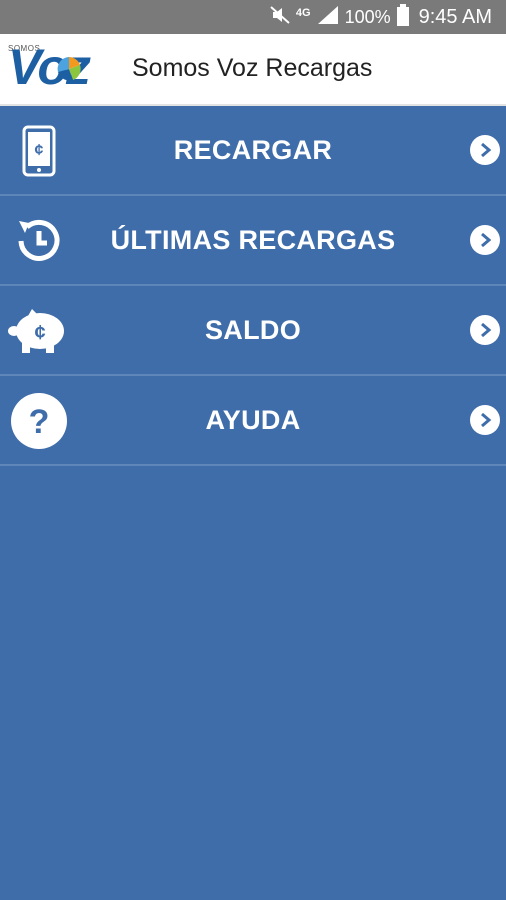  I want to click on app-title: Somos Voz Recargas, so click(252, 68).